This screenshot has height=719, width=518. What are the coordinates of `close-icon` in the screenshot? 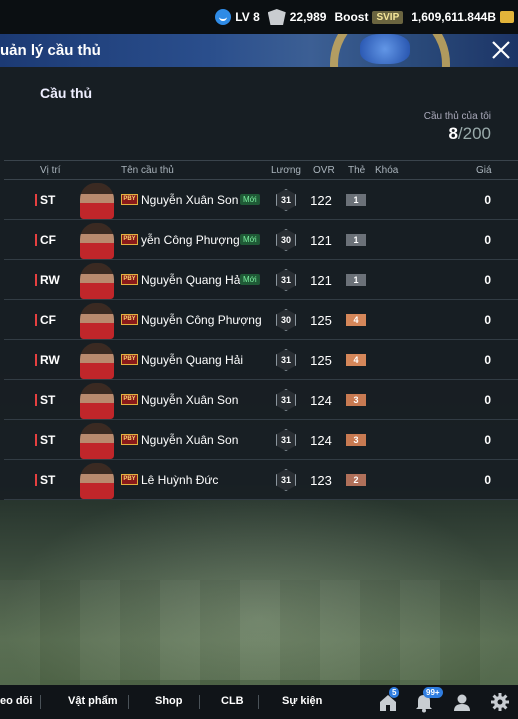 It's located at (501, 50).